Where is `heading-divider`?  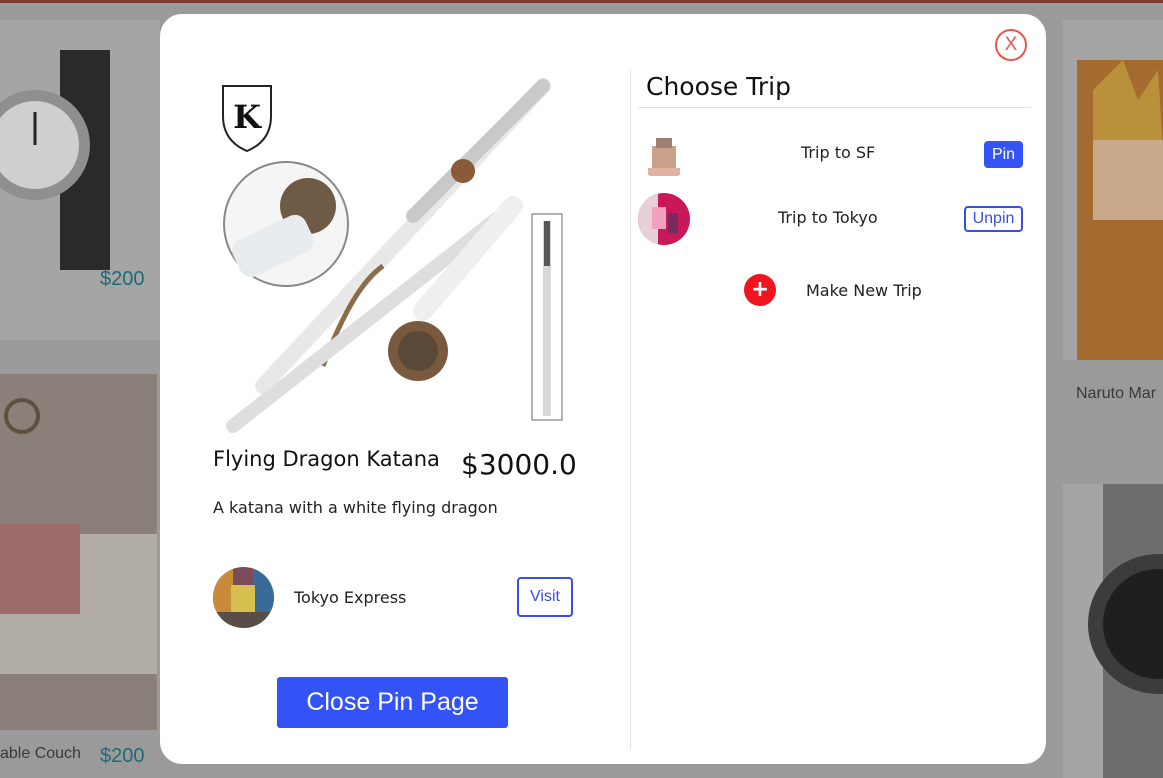
heading-divider is located at coordinates (834, 107).